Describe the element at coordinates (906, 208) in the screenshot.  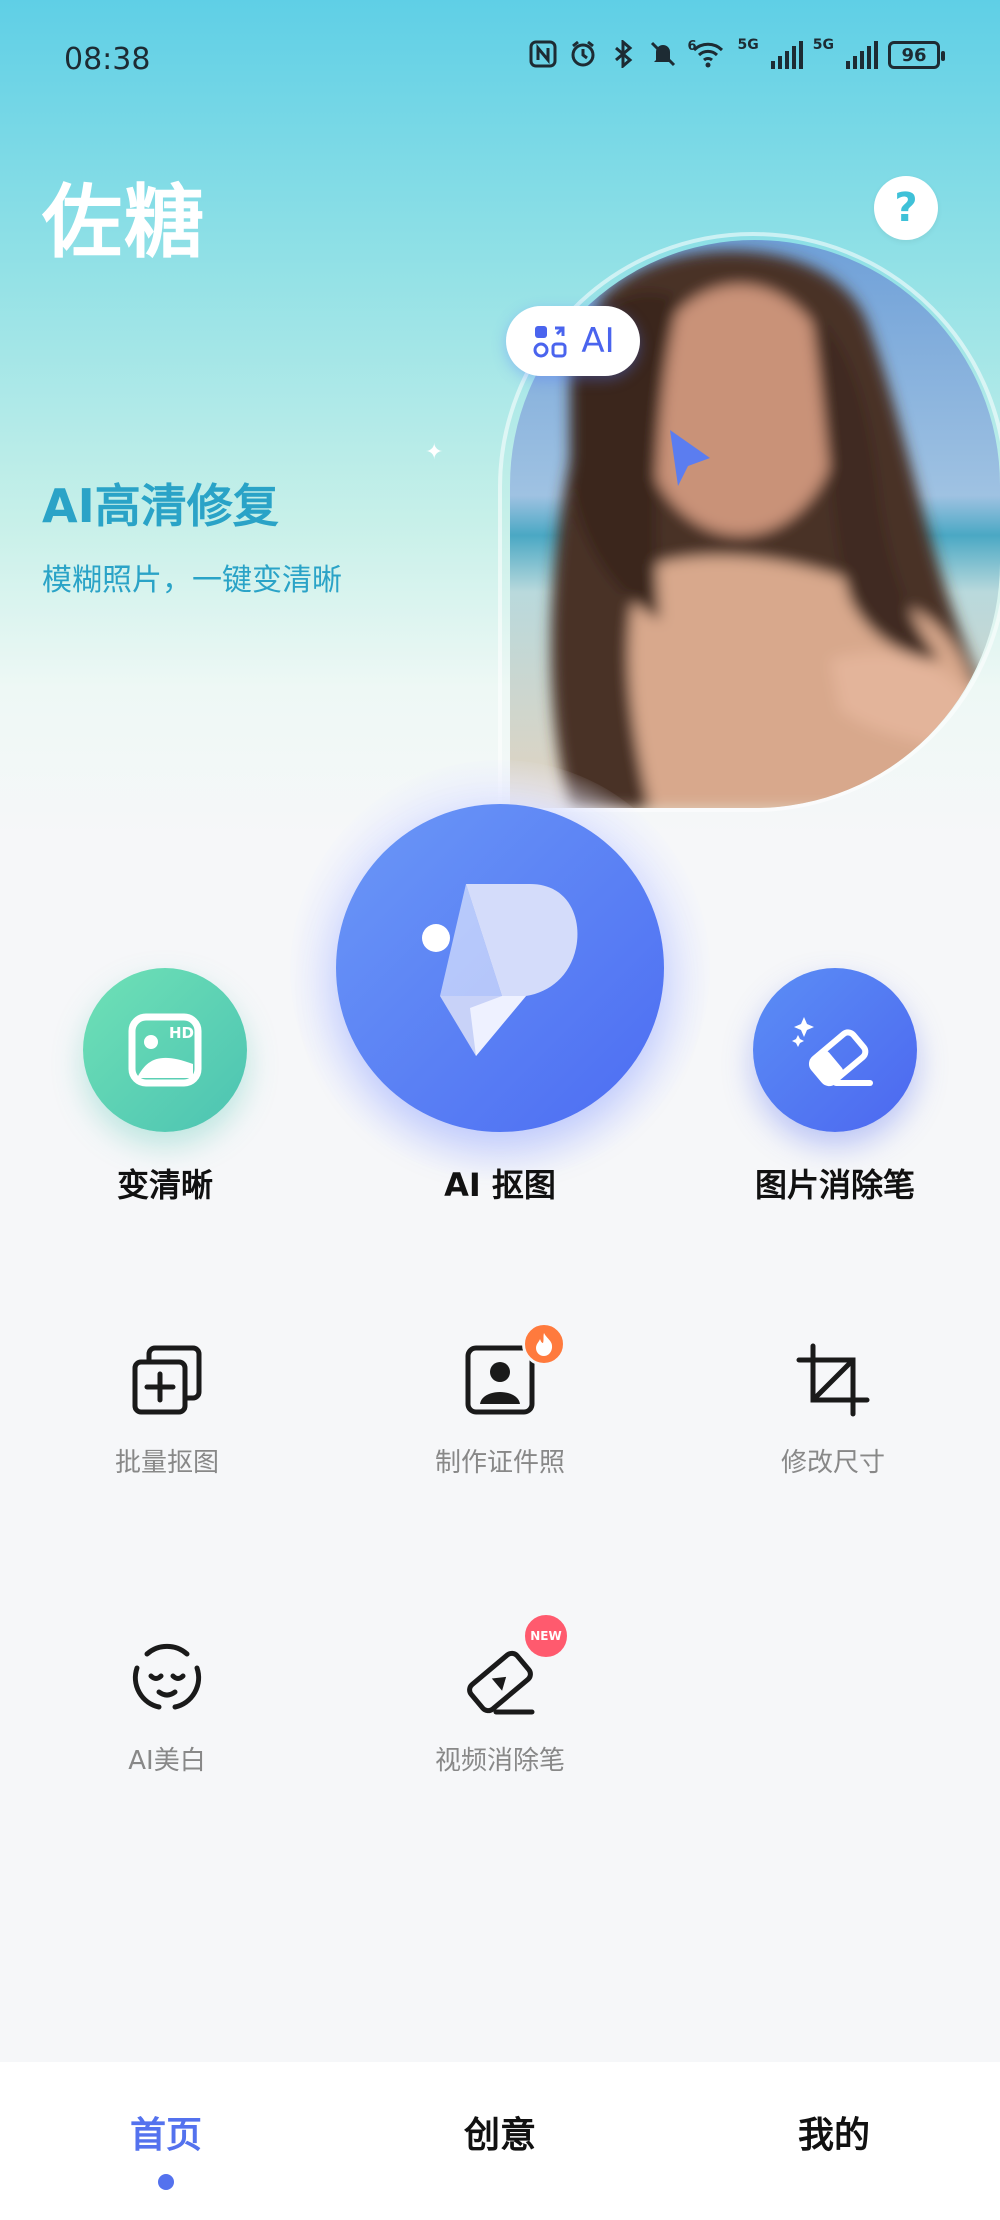
I see `help-button: ?` at that location.